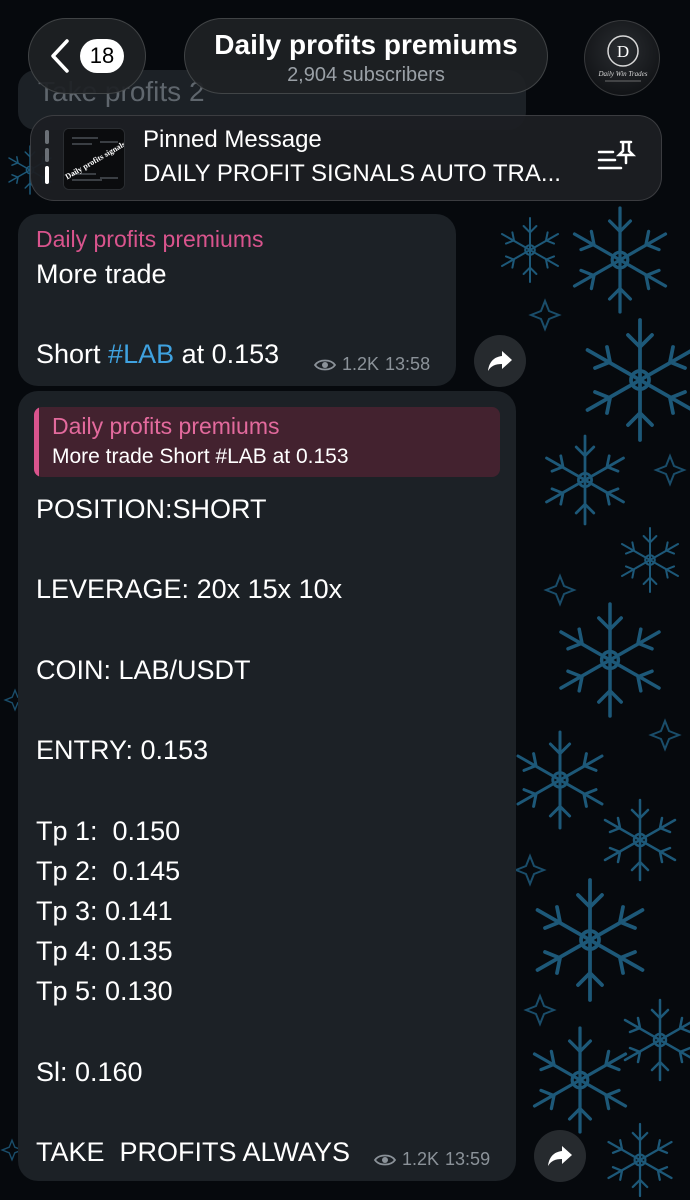  I want to click on message-meta: 1.2K 13:59, so click(432, 1159).